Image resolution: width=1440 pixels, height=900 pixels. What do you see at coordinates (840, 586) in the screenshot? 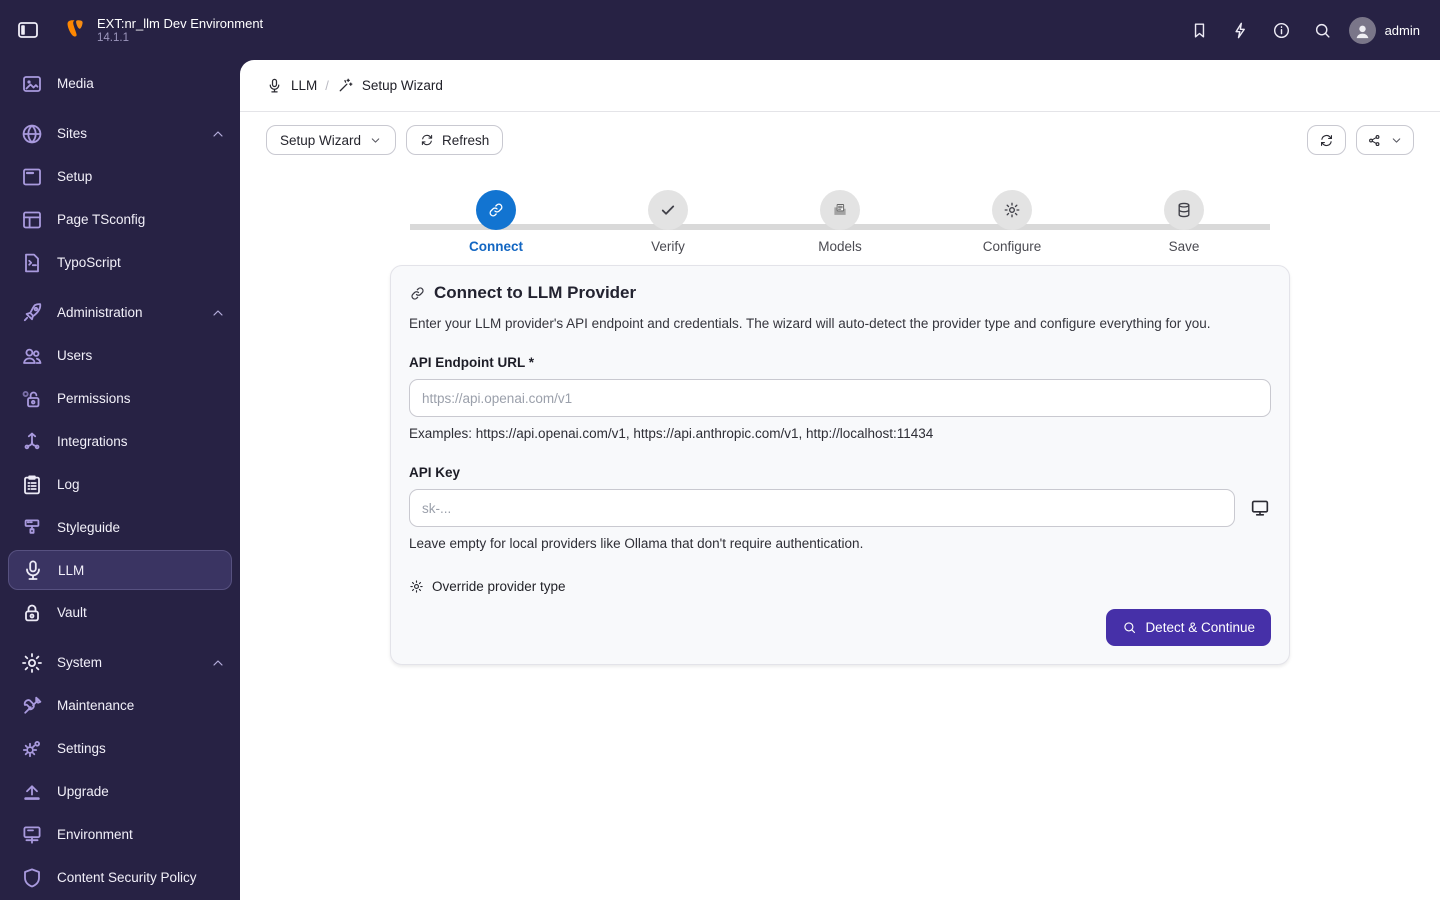
I see `override-provider-toggle: Override provider type` at bounding box center [840, 586].